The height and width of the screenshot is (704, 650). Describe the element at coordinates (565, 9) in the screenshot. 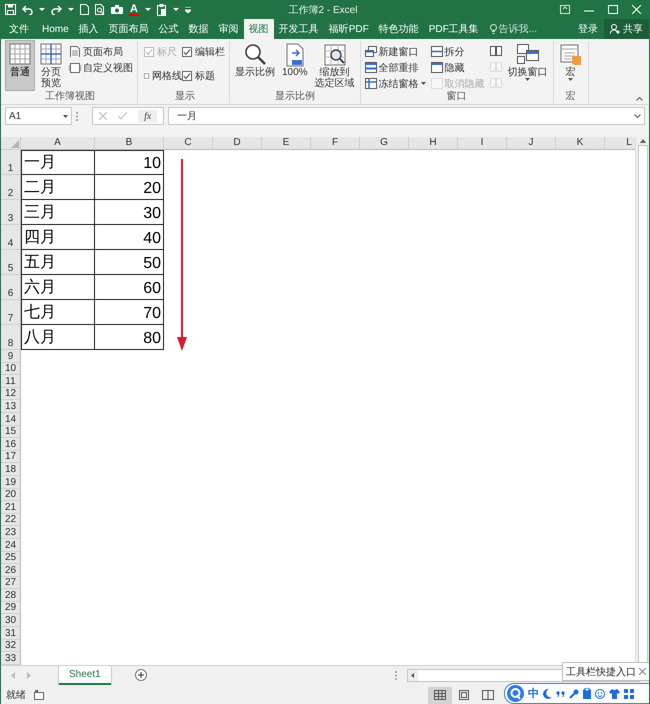

I see `ribbon-display-icon` at that location.